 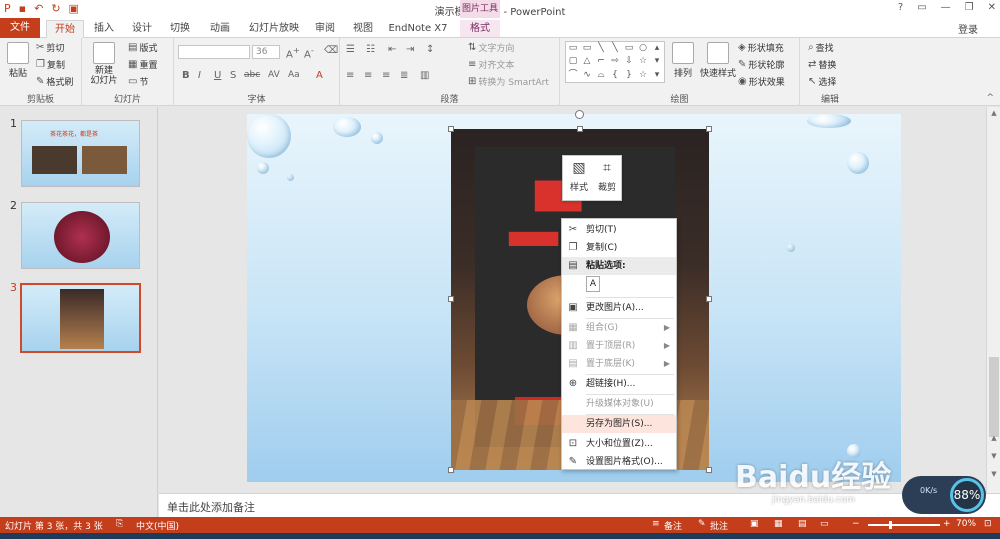 I want to click on format-painter-button: ✎ 格式刷, so click(x=54, y=81).